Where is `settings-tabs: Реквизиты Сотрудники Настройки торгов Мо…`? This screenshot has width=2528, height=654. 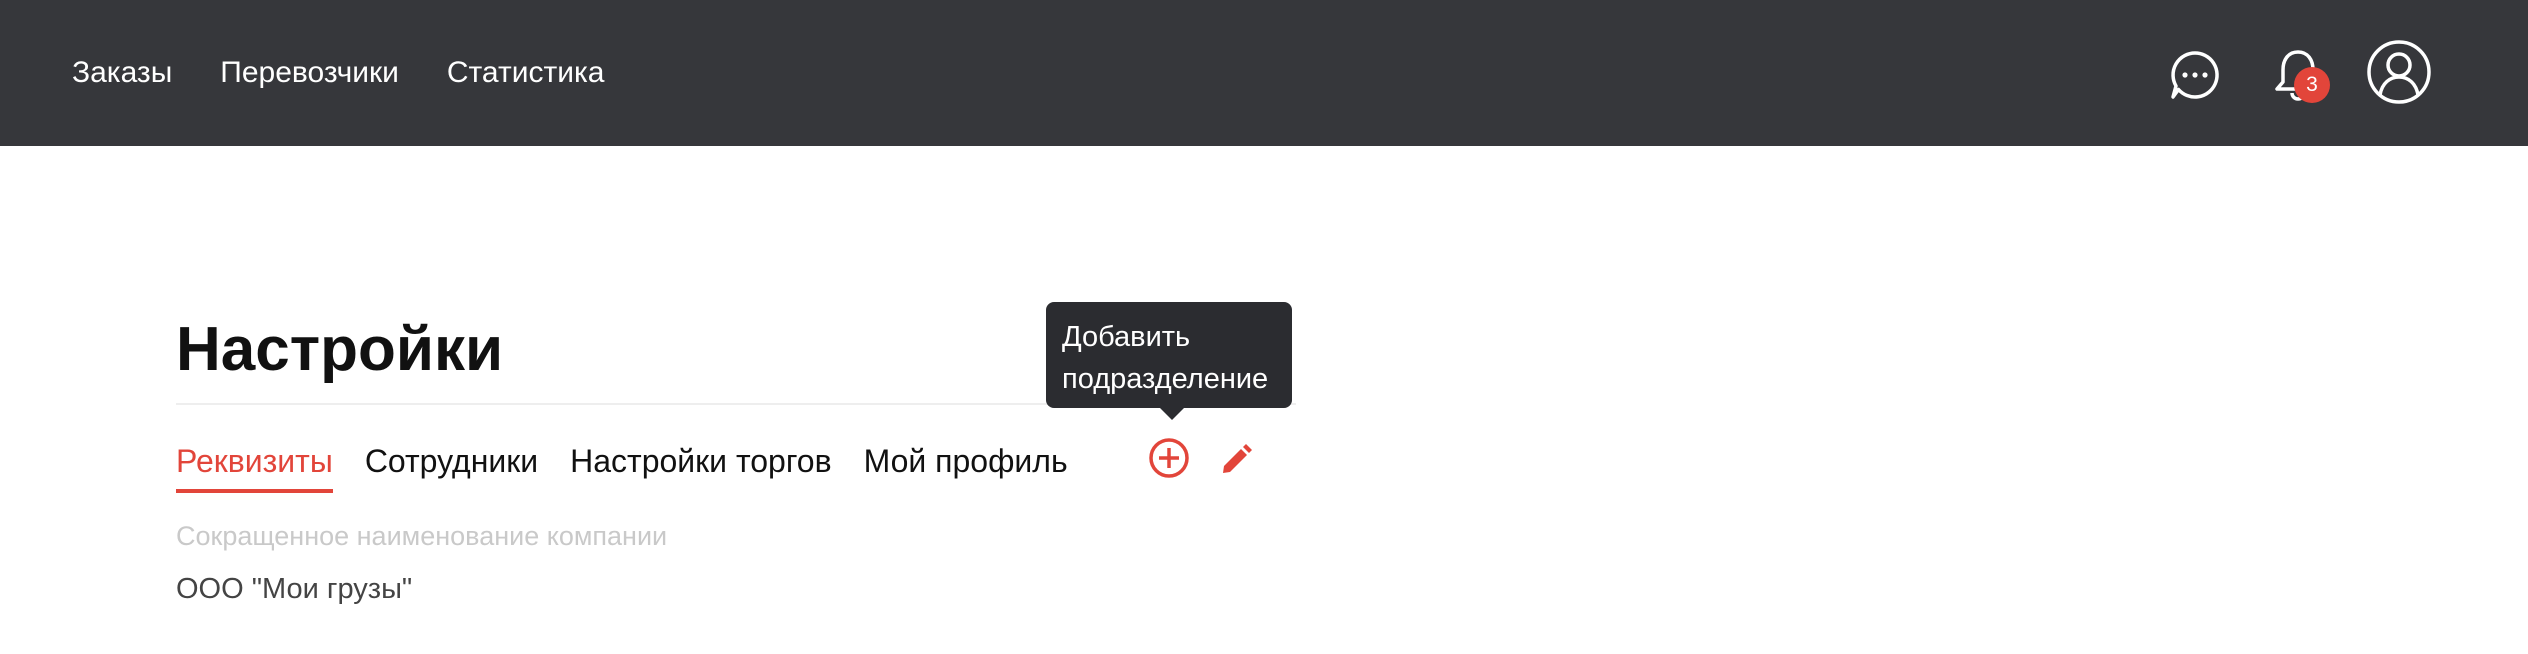 settings-tabs: Реквизиты Сотрудники Настройки торгов Мо… is located at coordinates (638, 467).